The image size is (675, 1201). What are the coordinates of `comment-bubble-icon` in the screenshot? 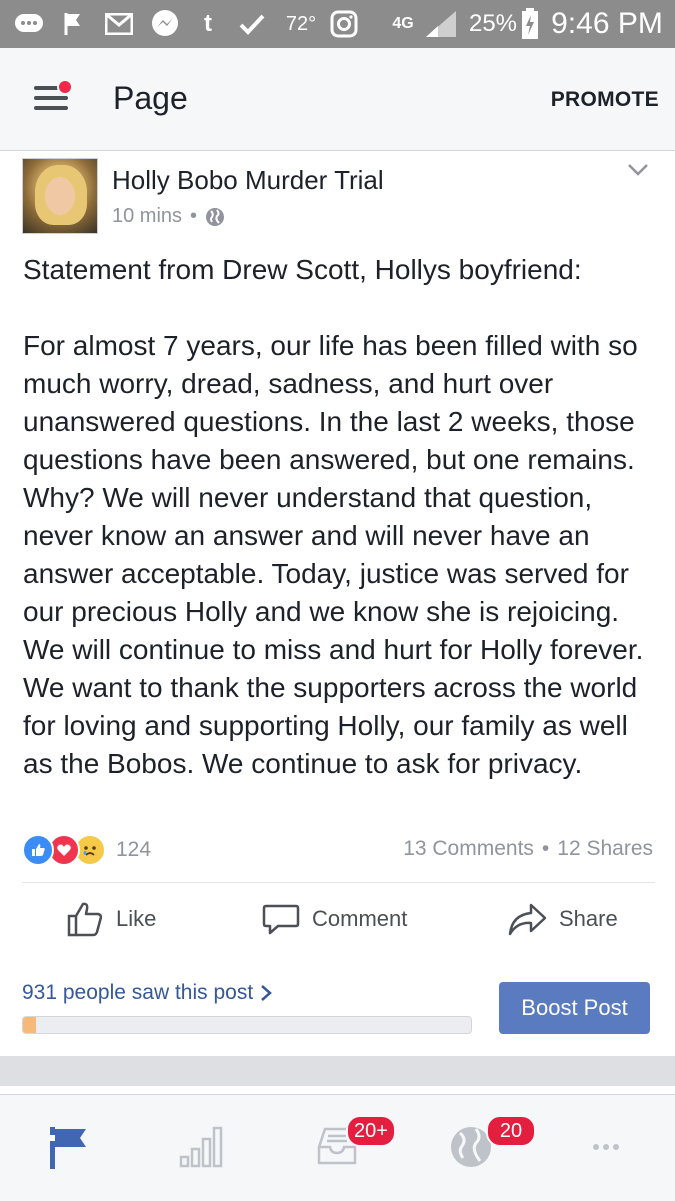 It's located at (281, 919).